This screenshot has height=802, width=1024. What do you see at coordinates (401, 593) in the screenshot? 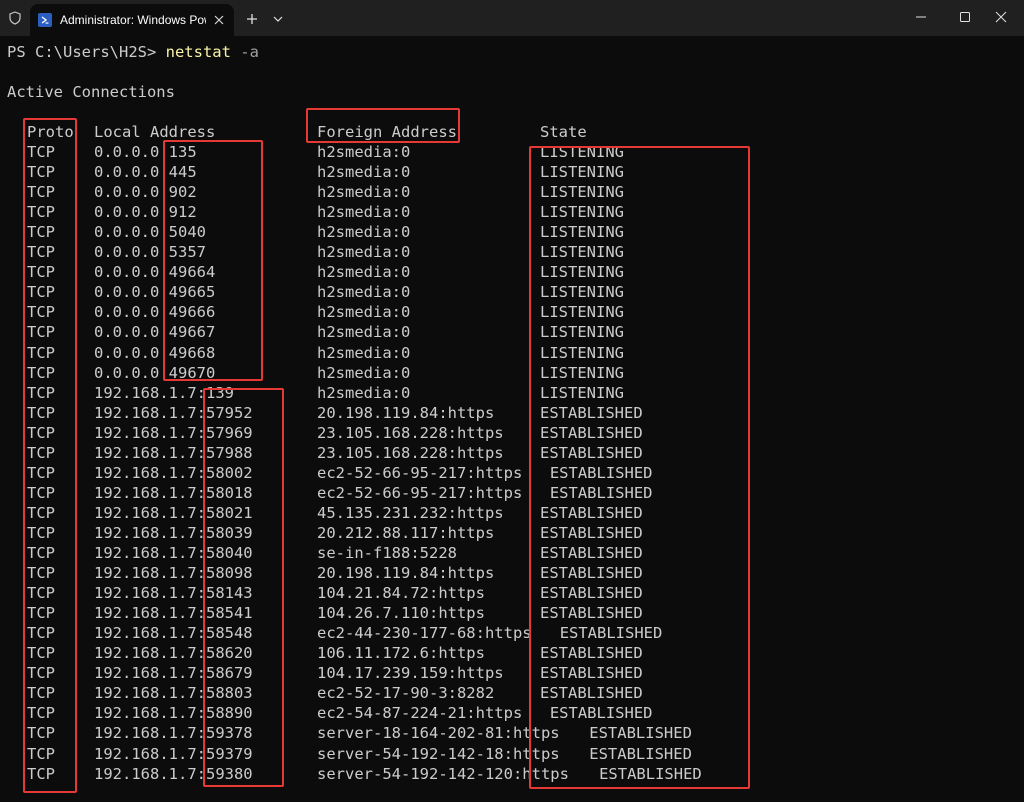
I see `row-foreign-address: 104.21.84.72:https` at bounding box center [401, 593].